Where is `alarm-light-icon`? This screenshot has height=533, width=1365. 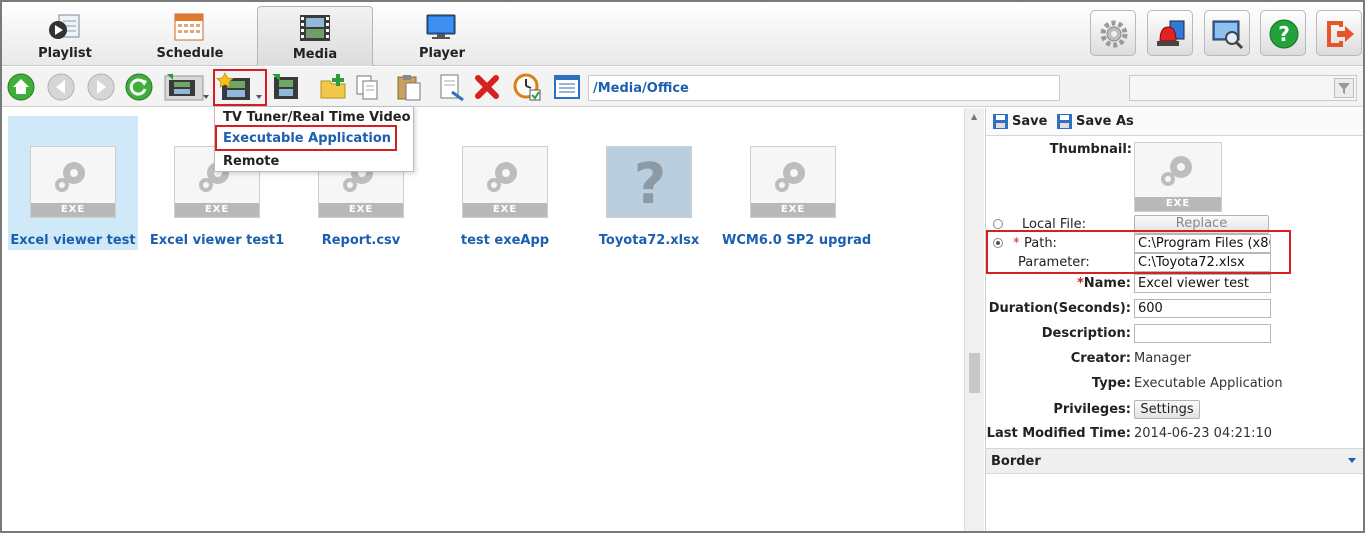
alarm-light-icon is located at coordinates (1171, 33).